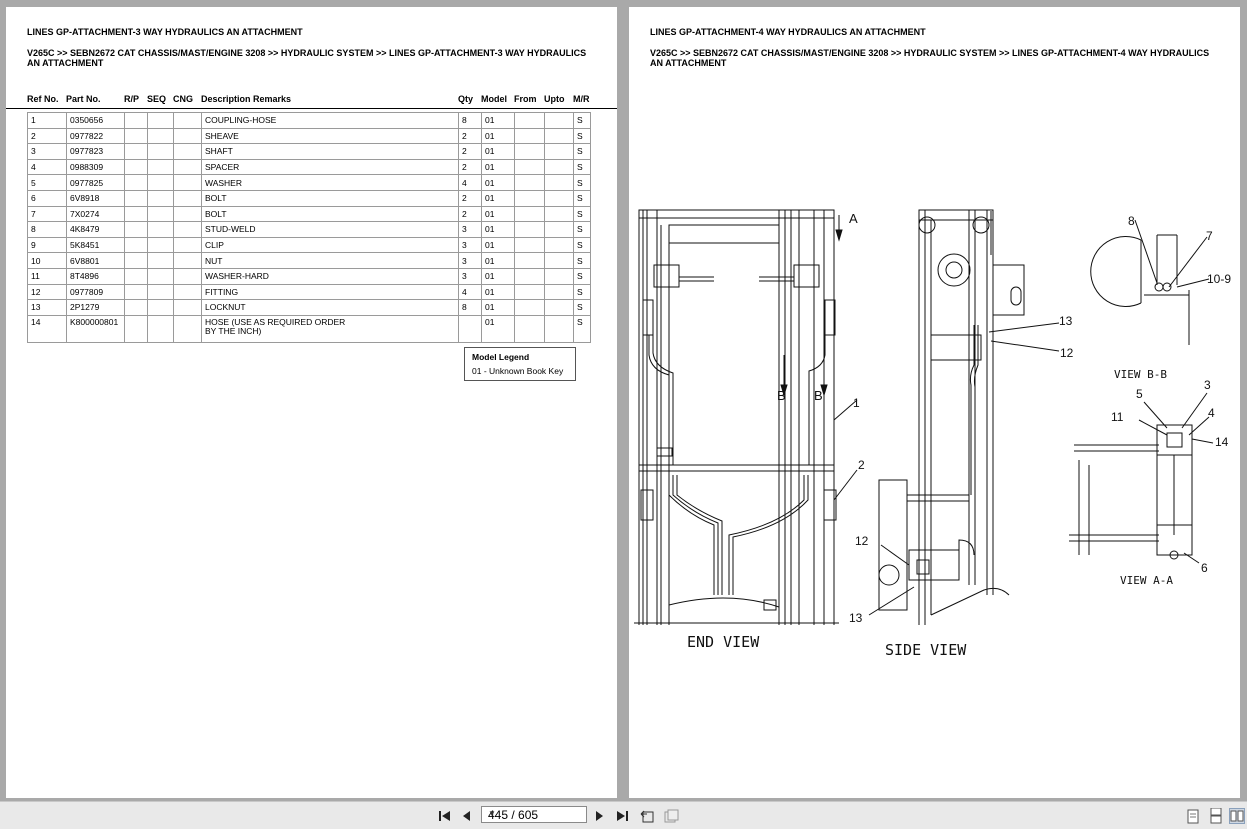 This screenshot has width=1247, height=829. I want to click on cell-part-no: 5K8451, so click(95, 245).